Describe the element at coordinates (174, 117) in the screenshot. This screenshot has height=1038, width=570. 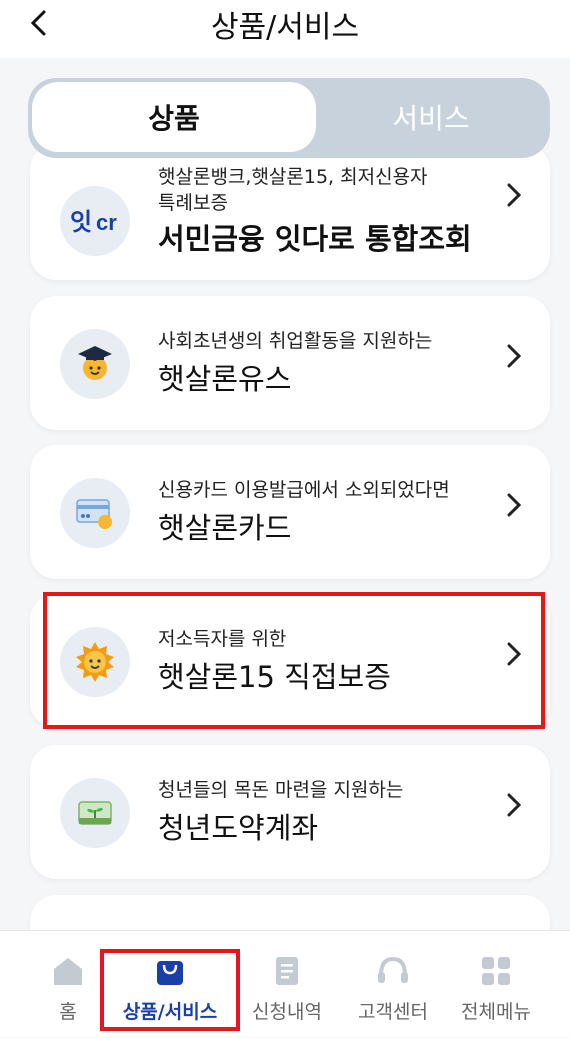
I see `toggle-products: 상품` at that location.